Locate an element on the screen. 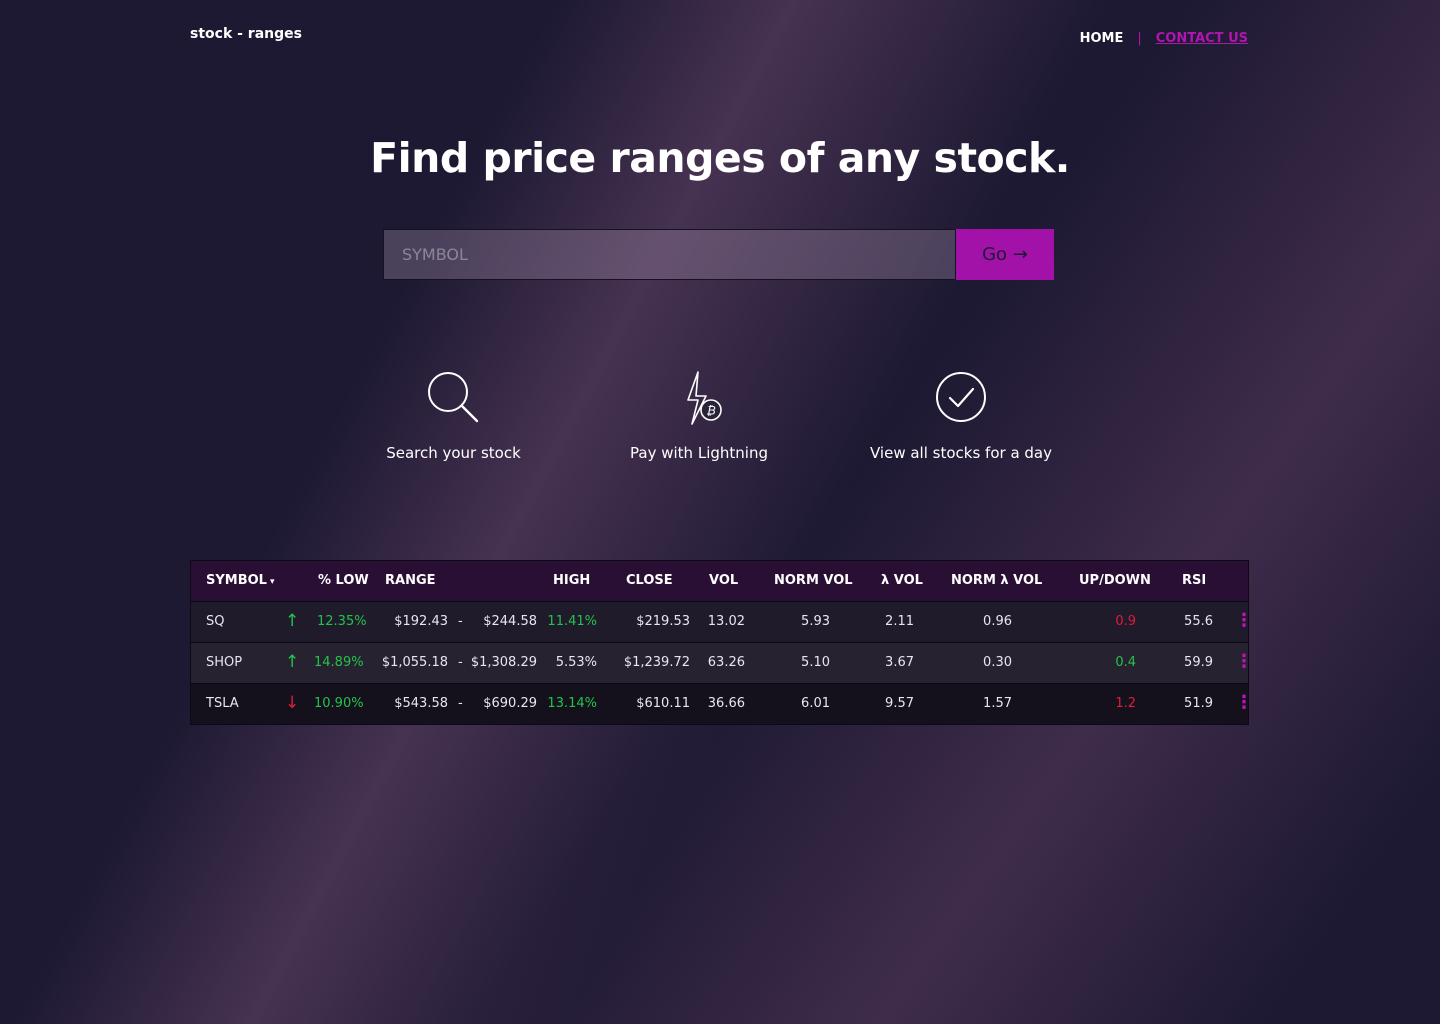  cell-symbol: TSLA is located at coordinates (222, 703).